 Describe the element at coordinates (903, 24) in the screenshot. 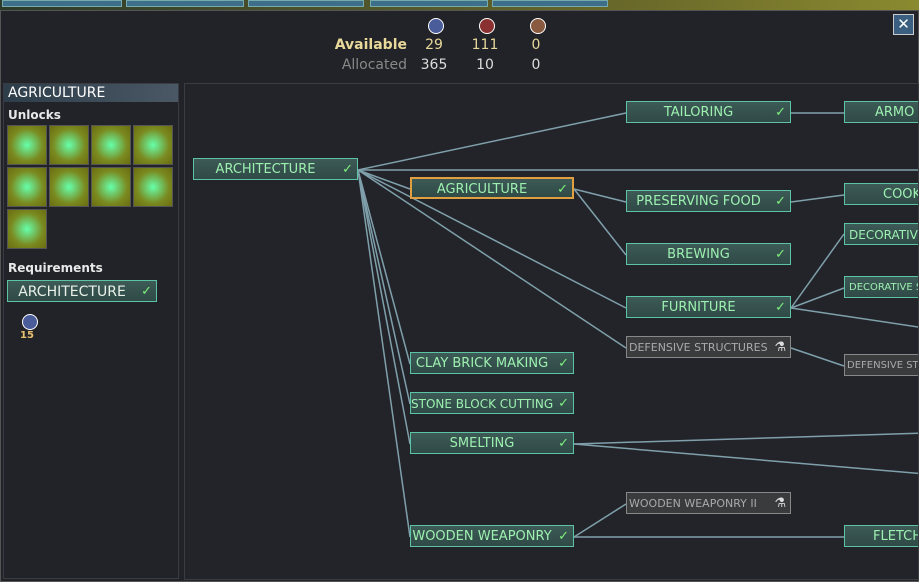

I see `close-button: ✕` at that location.